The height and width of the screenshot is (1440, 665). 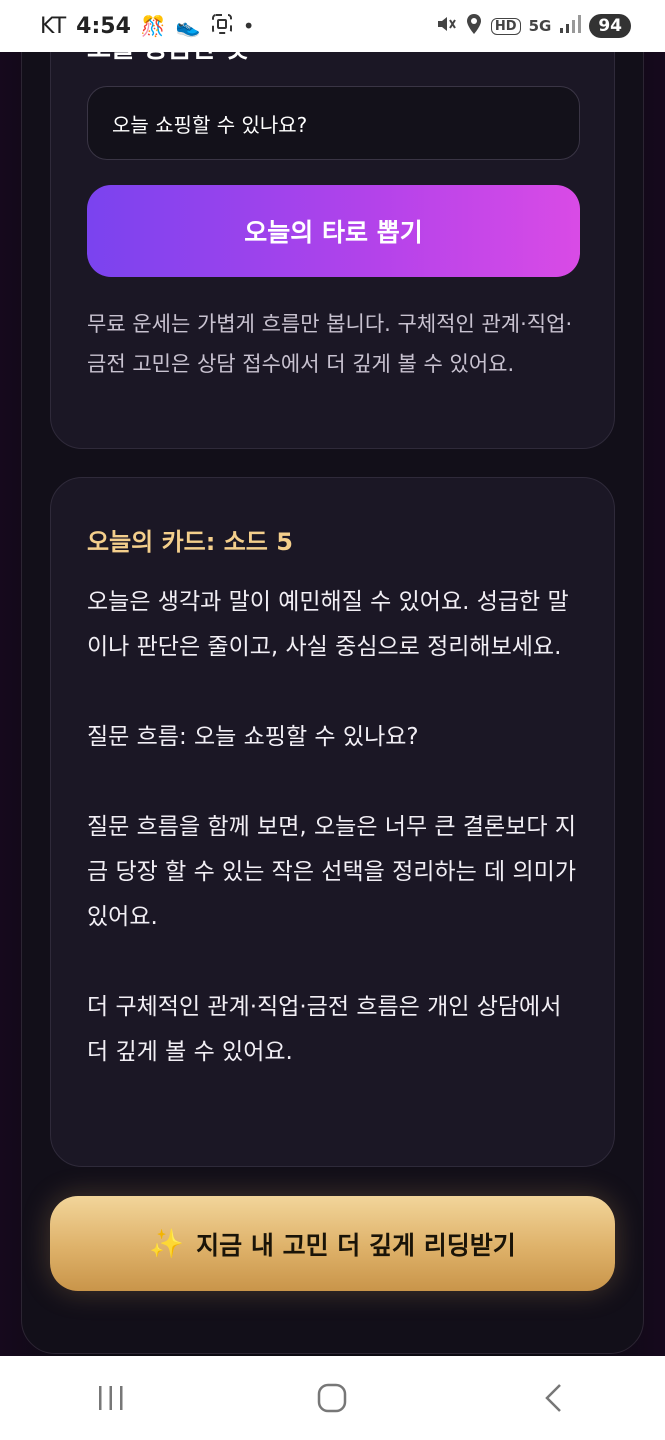 I want to click on signal-icon, so click(x=570, y=26).